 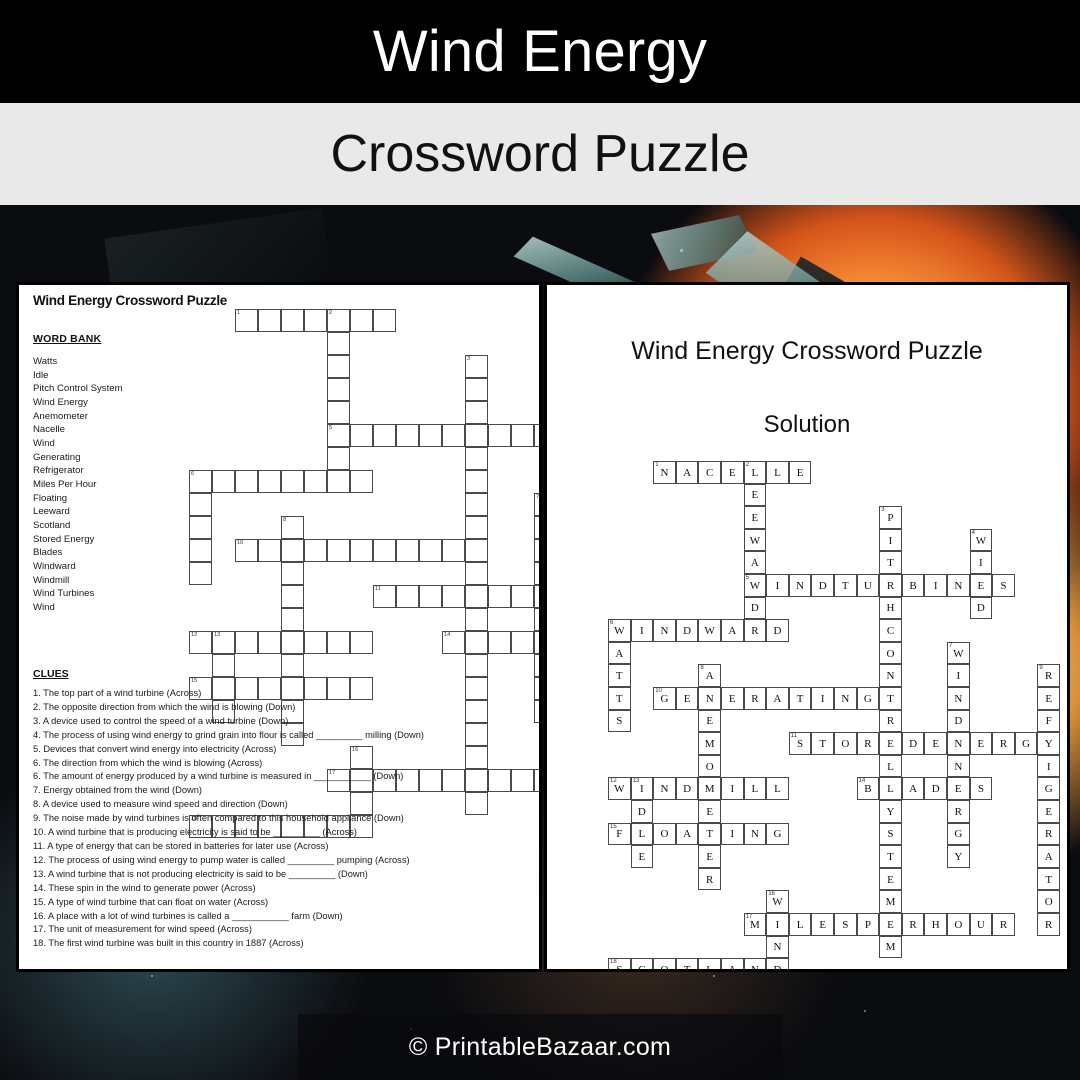 What do you see at coordinates (476, 366) in the screenshot?
I see `crossword-cell: 3` at bounding box center [476, 366].